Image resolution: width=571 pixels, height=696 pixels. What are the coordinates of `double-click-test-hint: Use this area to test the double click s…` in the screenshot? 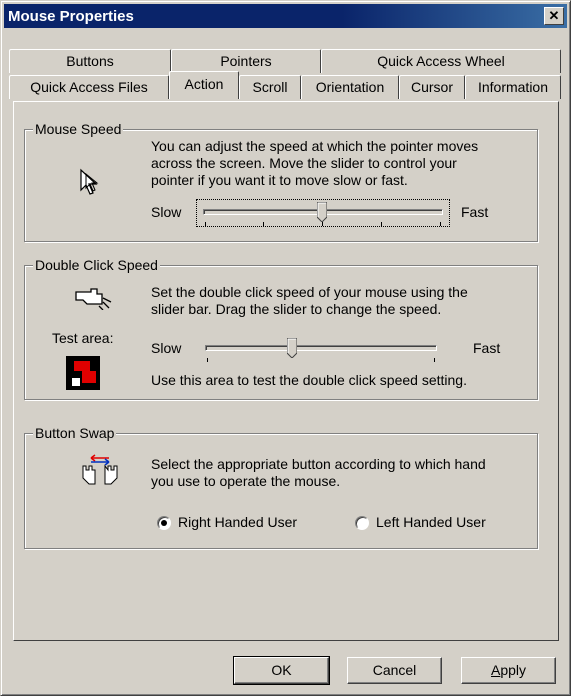 It's located at (309, 380).